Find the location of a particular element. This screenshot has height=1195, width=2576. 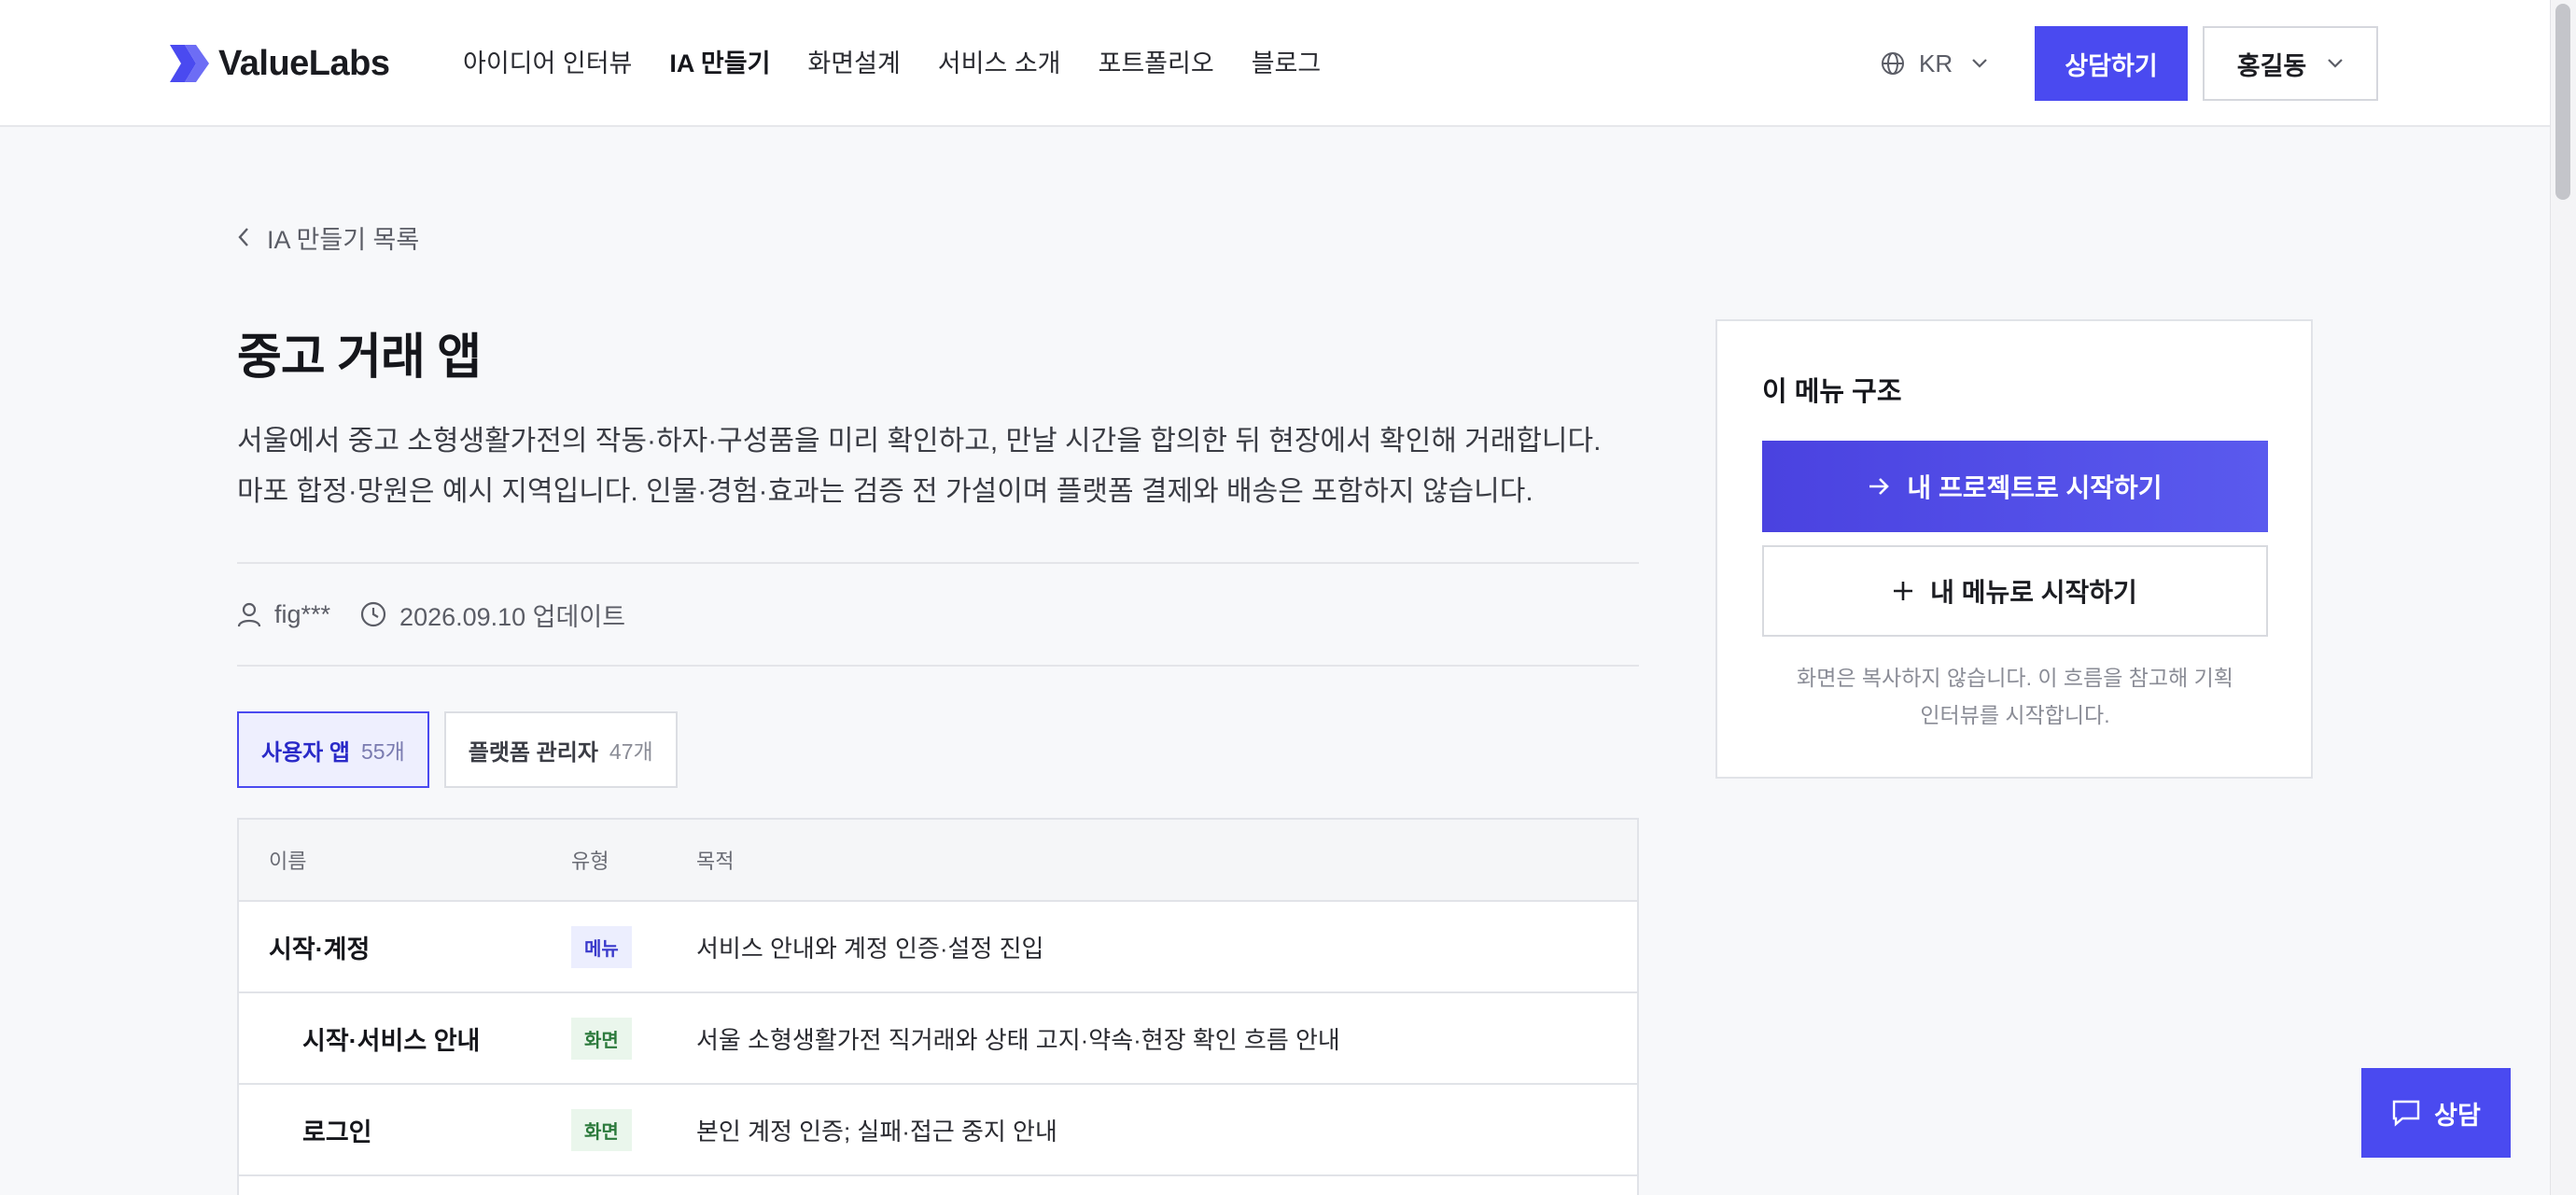

clock-icon is located at coordinates (373, 614).